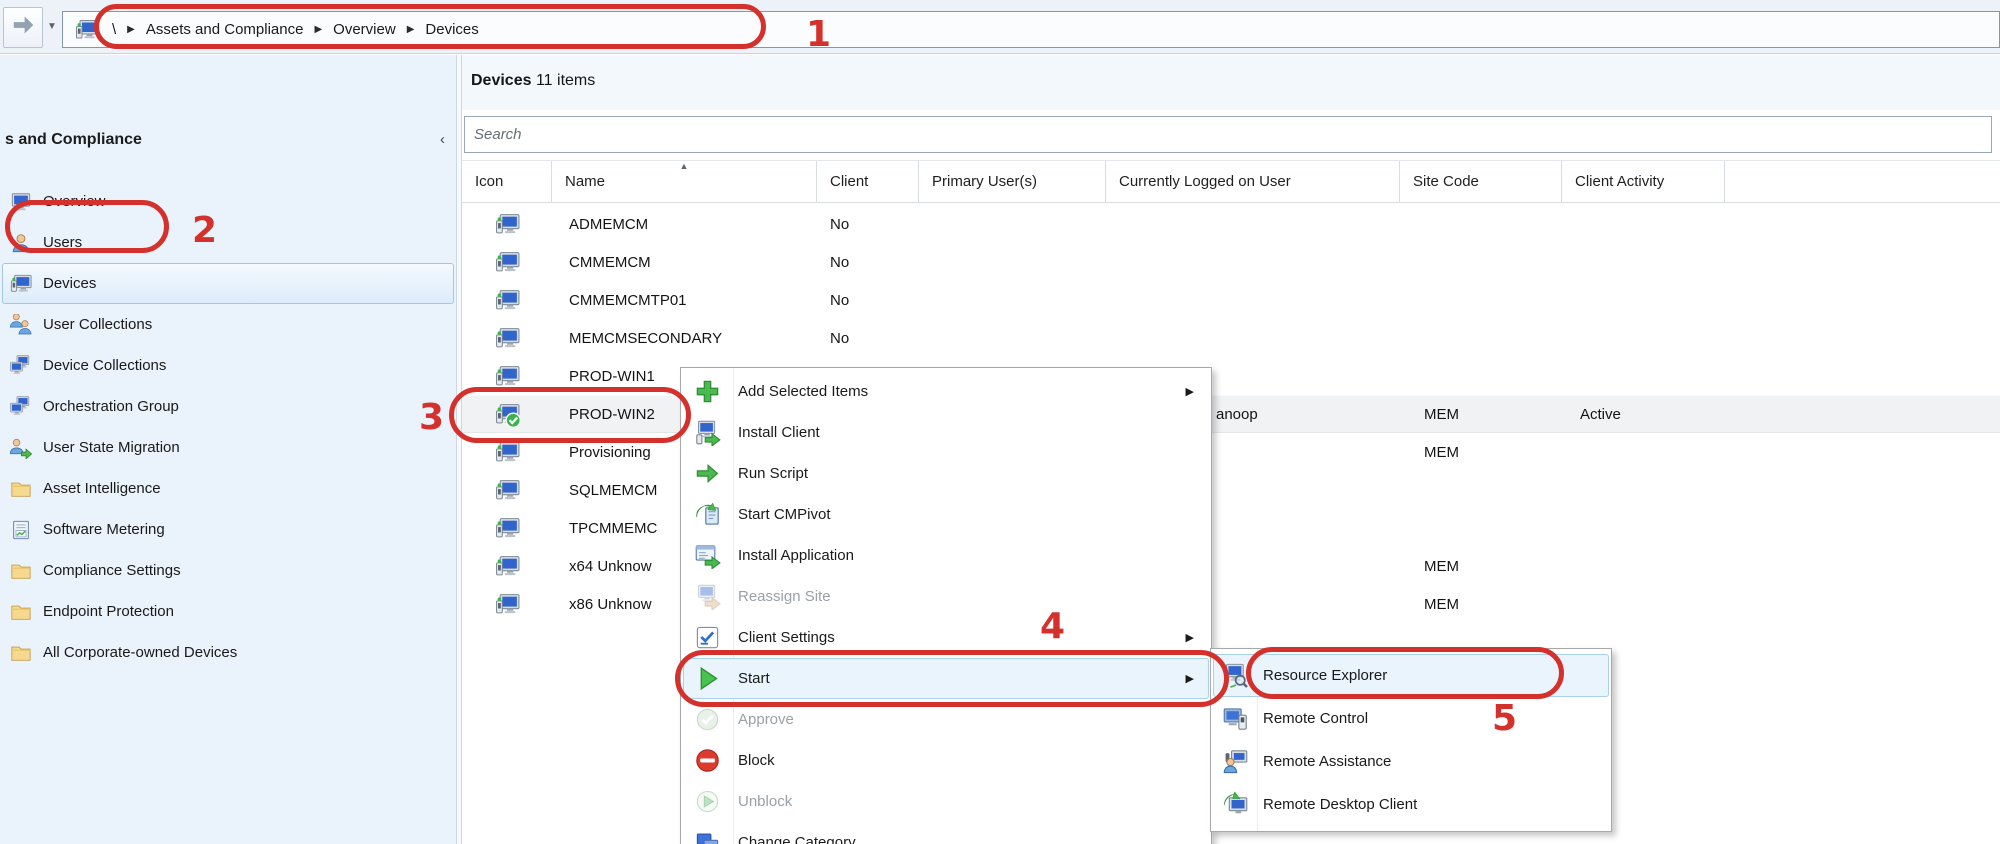 The height and width of the screenshot is (844, 2000). What do you see at coordinates (507, 181) in the screenshot?
I see `column-header-icon: Icon` at bounding box center [507, 181].